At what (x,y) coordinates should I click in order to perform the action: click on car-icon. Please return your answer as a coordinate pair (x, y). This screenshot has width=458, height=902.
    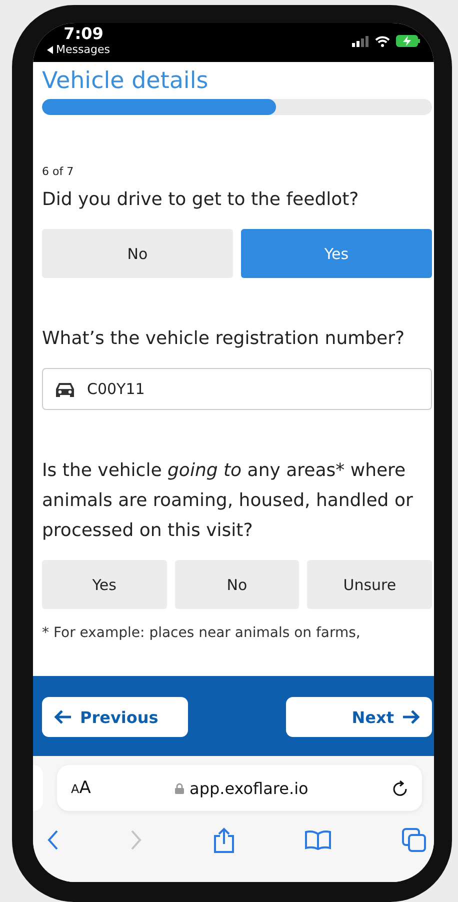
    Looking at the image, I should click on (65, 389).